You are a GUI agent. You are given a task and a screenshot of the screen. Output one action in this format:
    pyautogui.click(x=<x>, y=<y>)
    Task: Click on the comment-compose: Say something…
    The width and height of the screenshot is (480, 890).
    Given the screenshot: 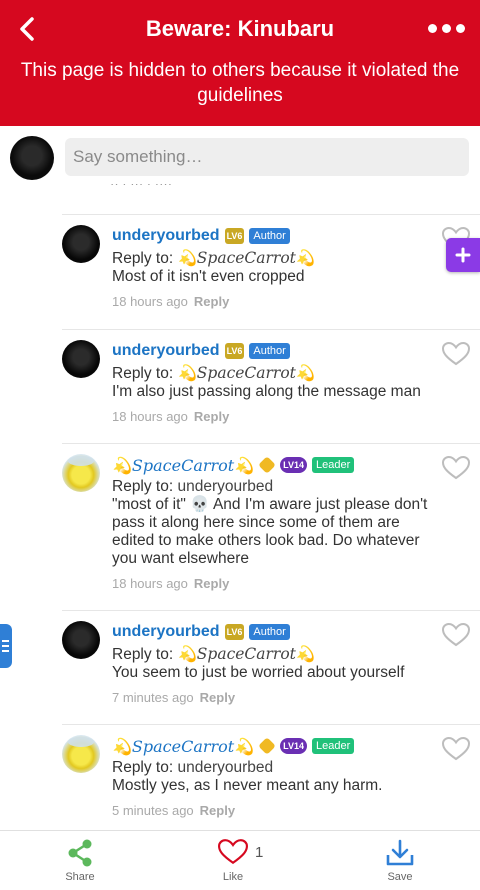 What is the action you would take?
    pyautogui.click(x=240, y=157)
    